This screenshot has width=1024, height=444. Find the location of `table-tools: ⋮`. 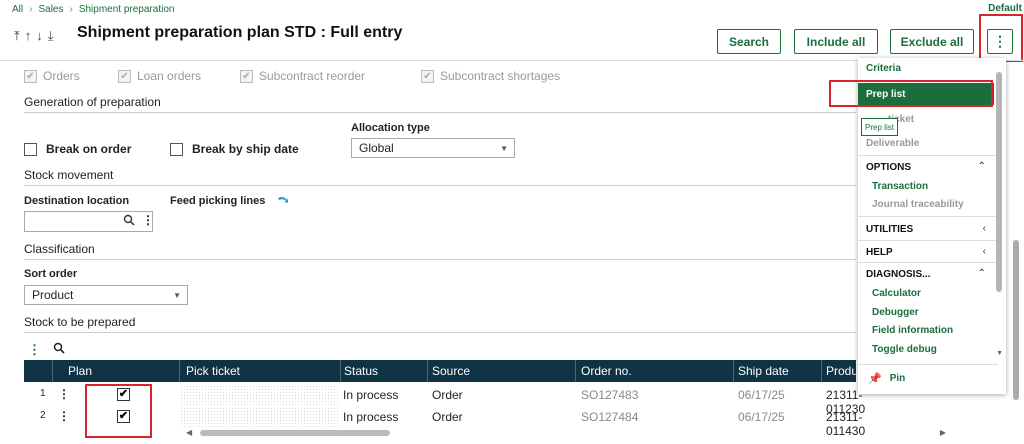

table-tools: ⋮ is located at coordinates (46, 350).